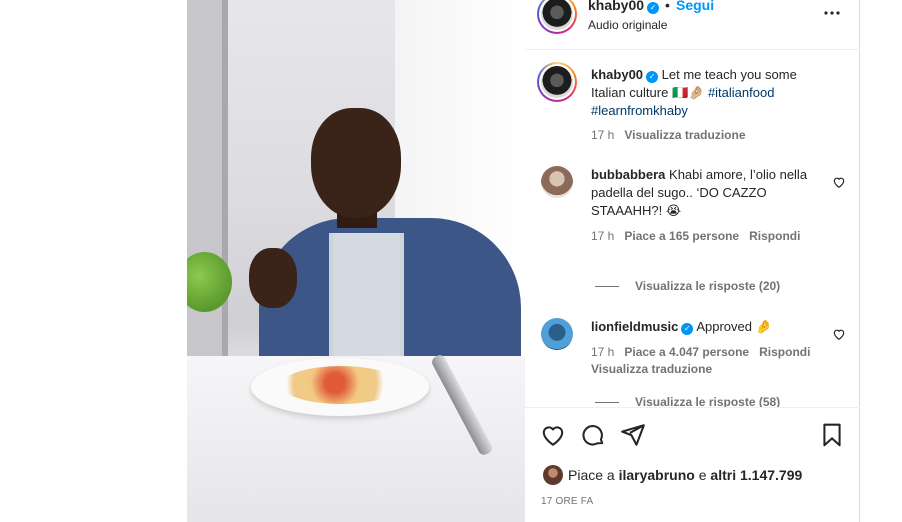  I want to click on post-timestamp: 17 ORE FA, so click(567, 501).